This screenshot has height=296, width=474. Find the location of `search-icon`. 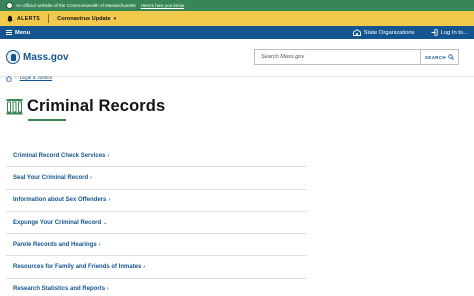

search-icon is located at coordinates (451, 57).